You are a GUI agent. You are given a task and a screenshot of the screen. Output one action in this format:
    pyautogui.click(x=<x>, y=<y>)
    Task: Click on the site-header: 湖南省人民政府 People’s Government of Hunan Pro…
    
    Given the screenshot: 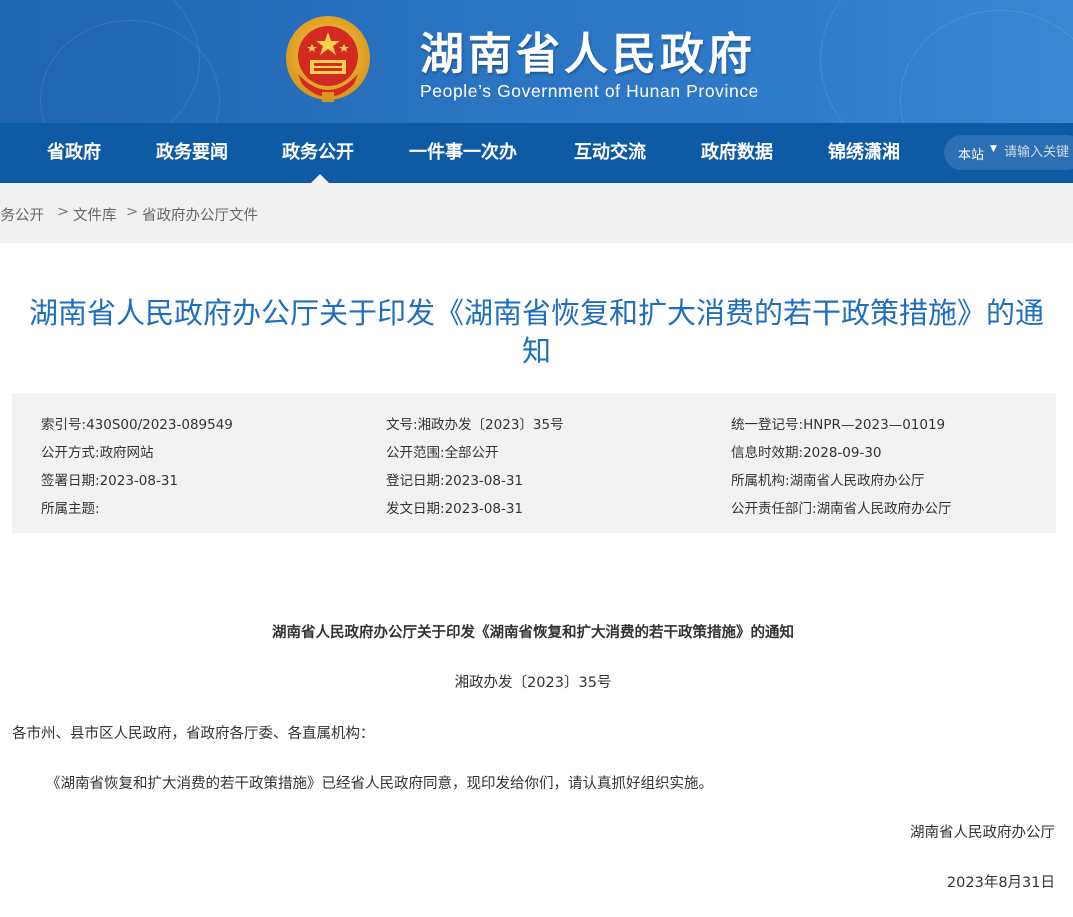 What is the action you would take?
    pyautogui.click(x=536, y=61)
    